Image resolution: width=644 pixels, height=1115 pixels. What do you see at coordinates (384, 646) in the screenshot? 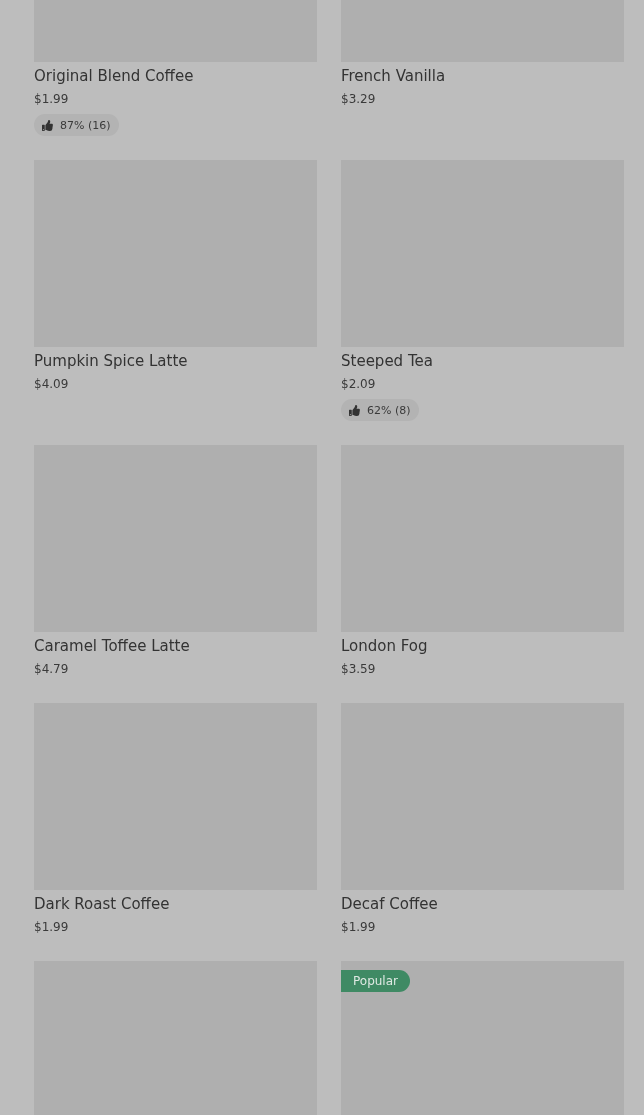
I see `product-name: London Fog` at bounding box center [384, 646].